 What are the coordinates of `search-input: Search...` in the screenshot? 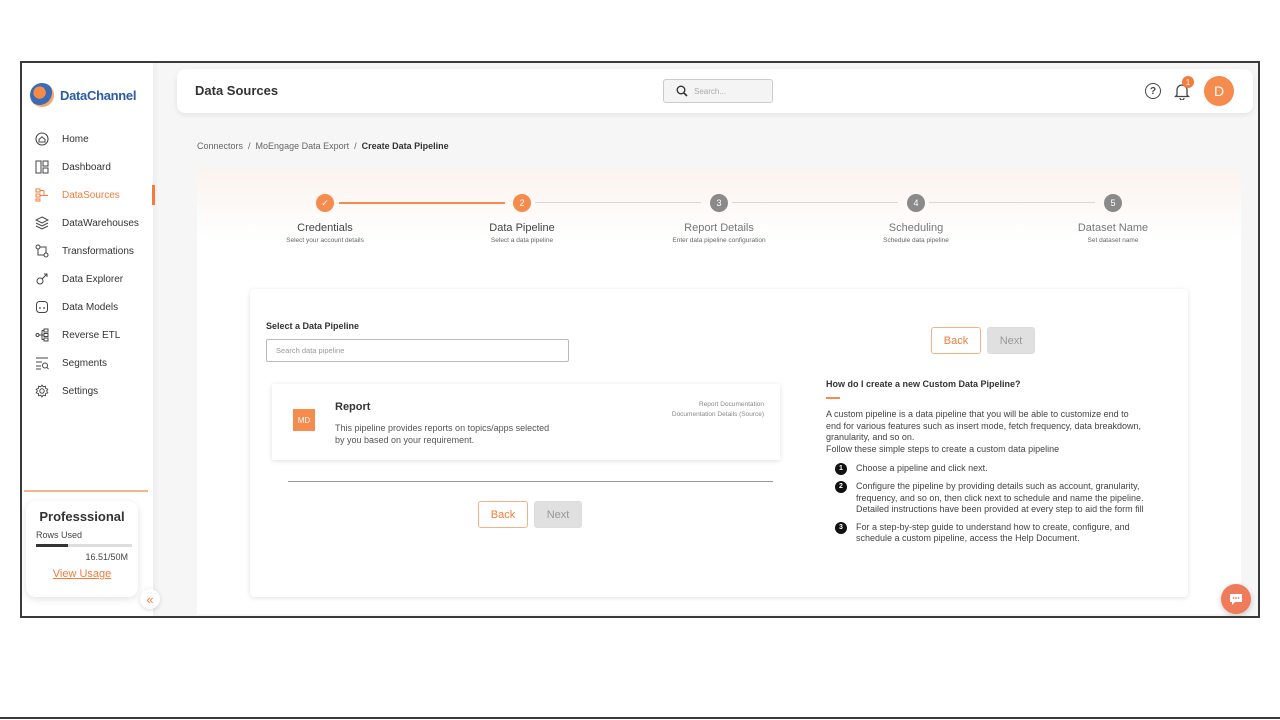 It's located at (718, 91).